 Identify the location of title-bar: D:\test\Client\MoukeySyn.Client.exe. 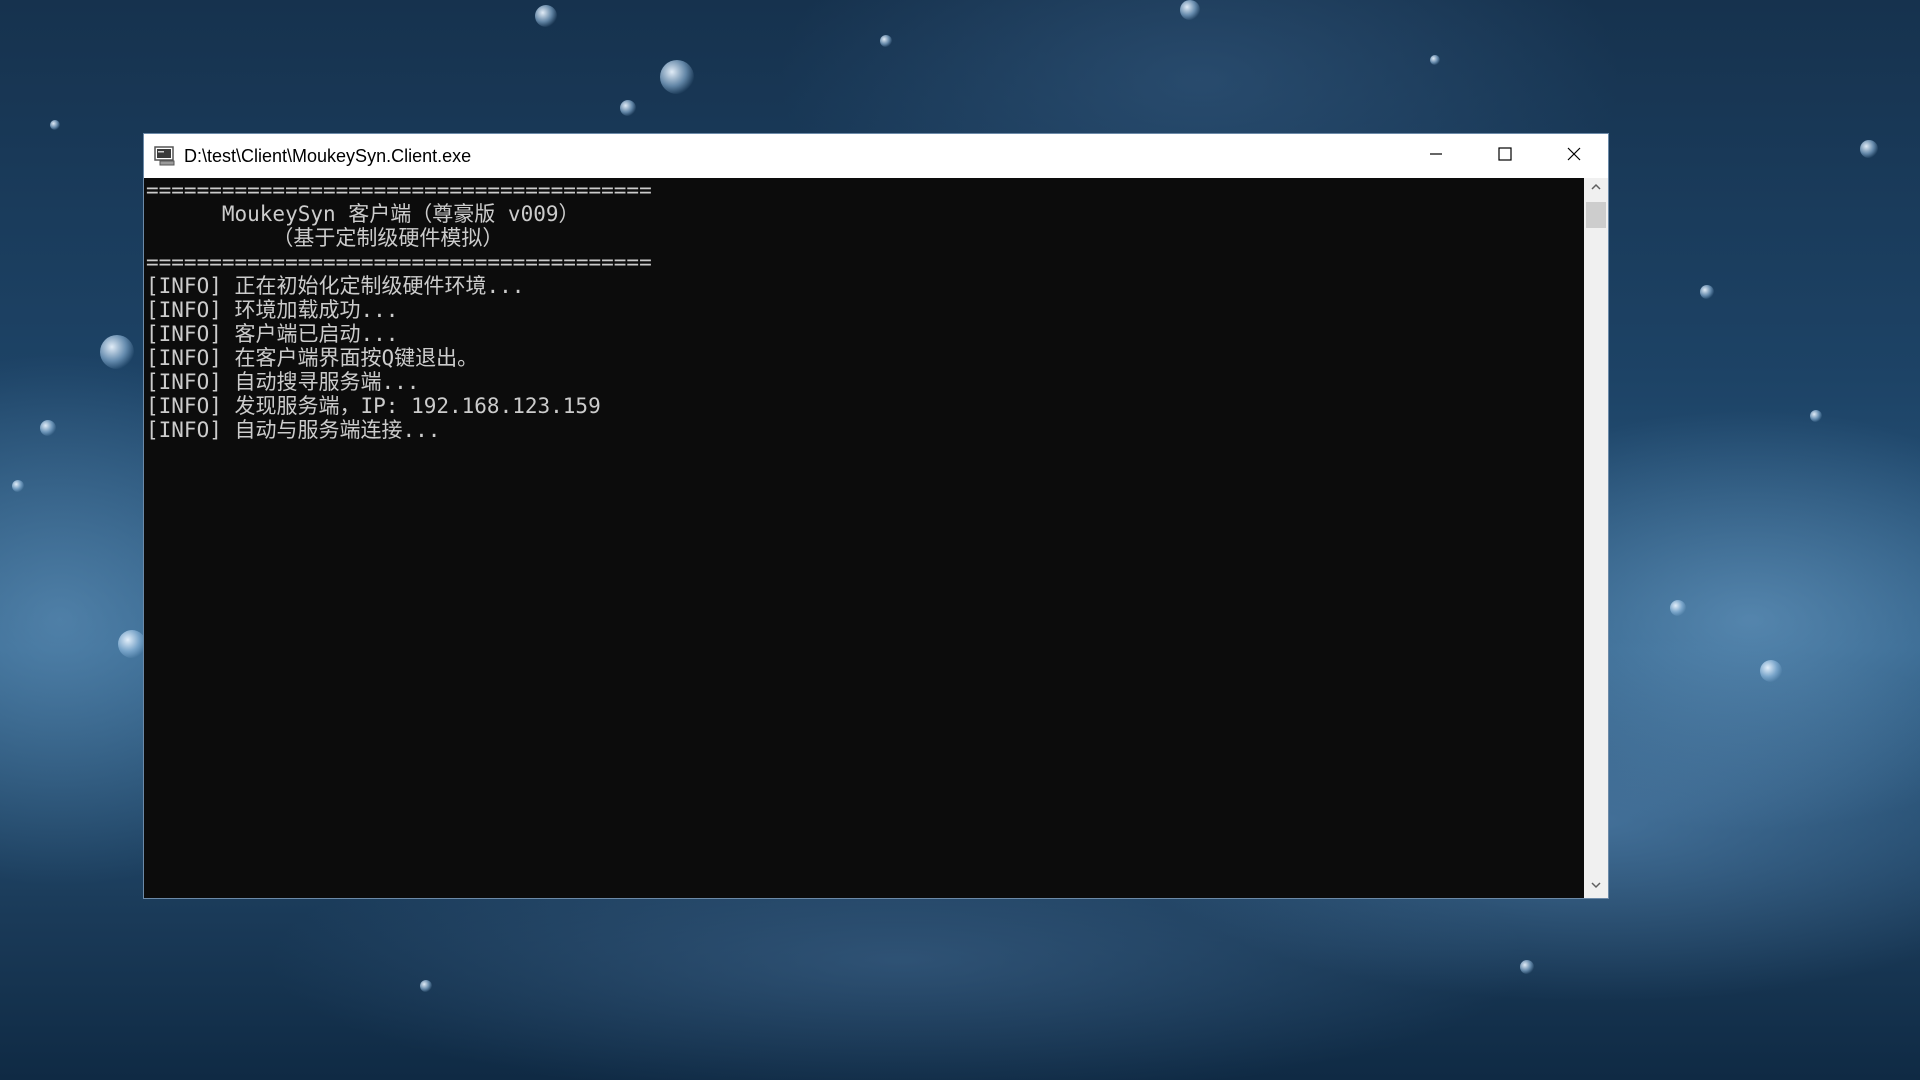
(876, 156).